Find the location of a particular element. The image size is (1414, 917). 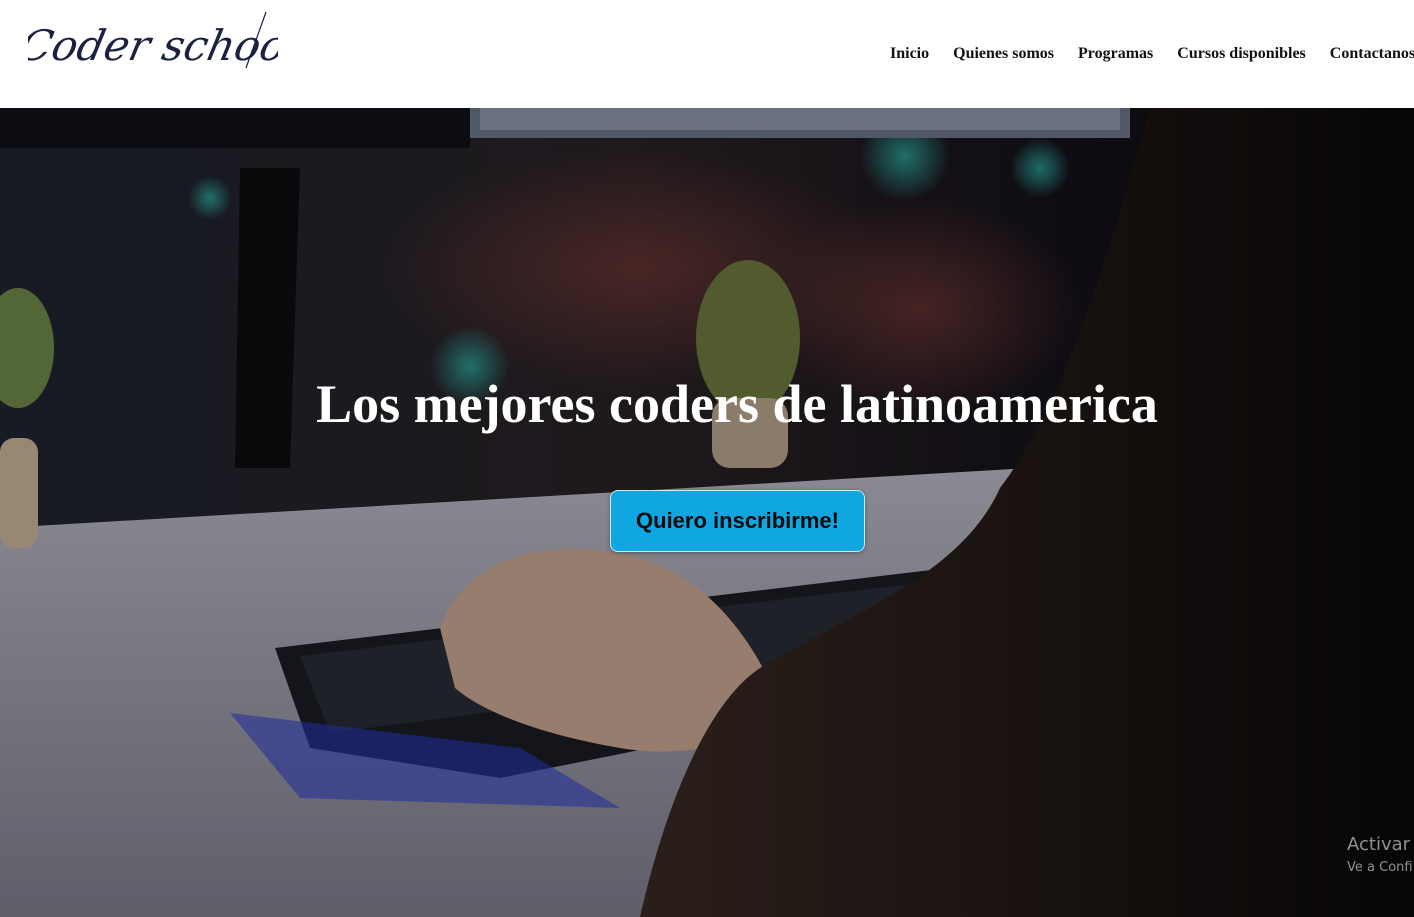

enroll-button: Quiero inscribirme! is located at coordinates (737, 521).